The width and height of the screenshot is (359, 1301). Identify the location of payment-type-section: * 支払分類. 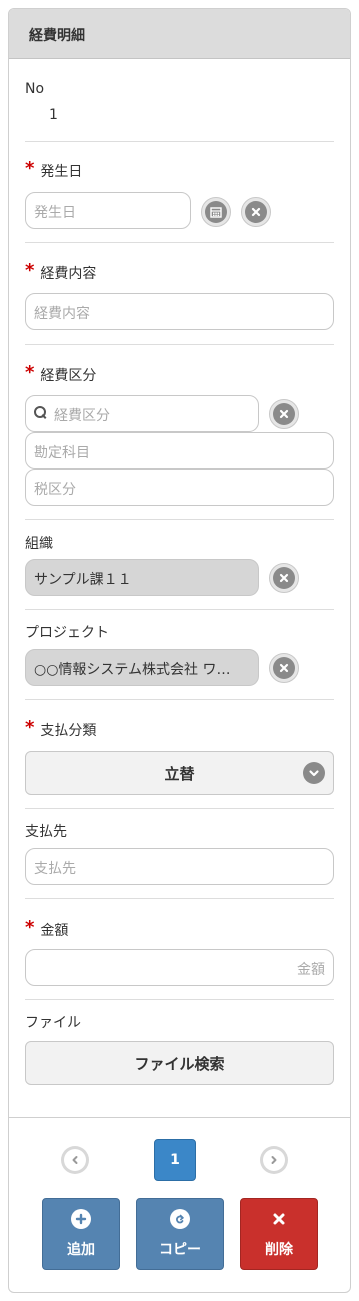
(179, 728).